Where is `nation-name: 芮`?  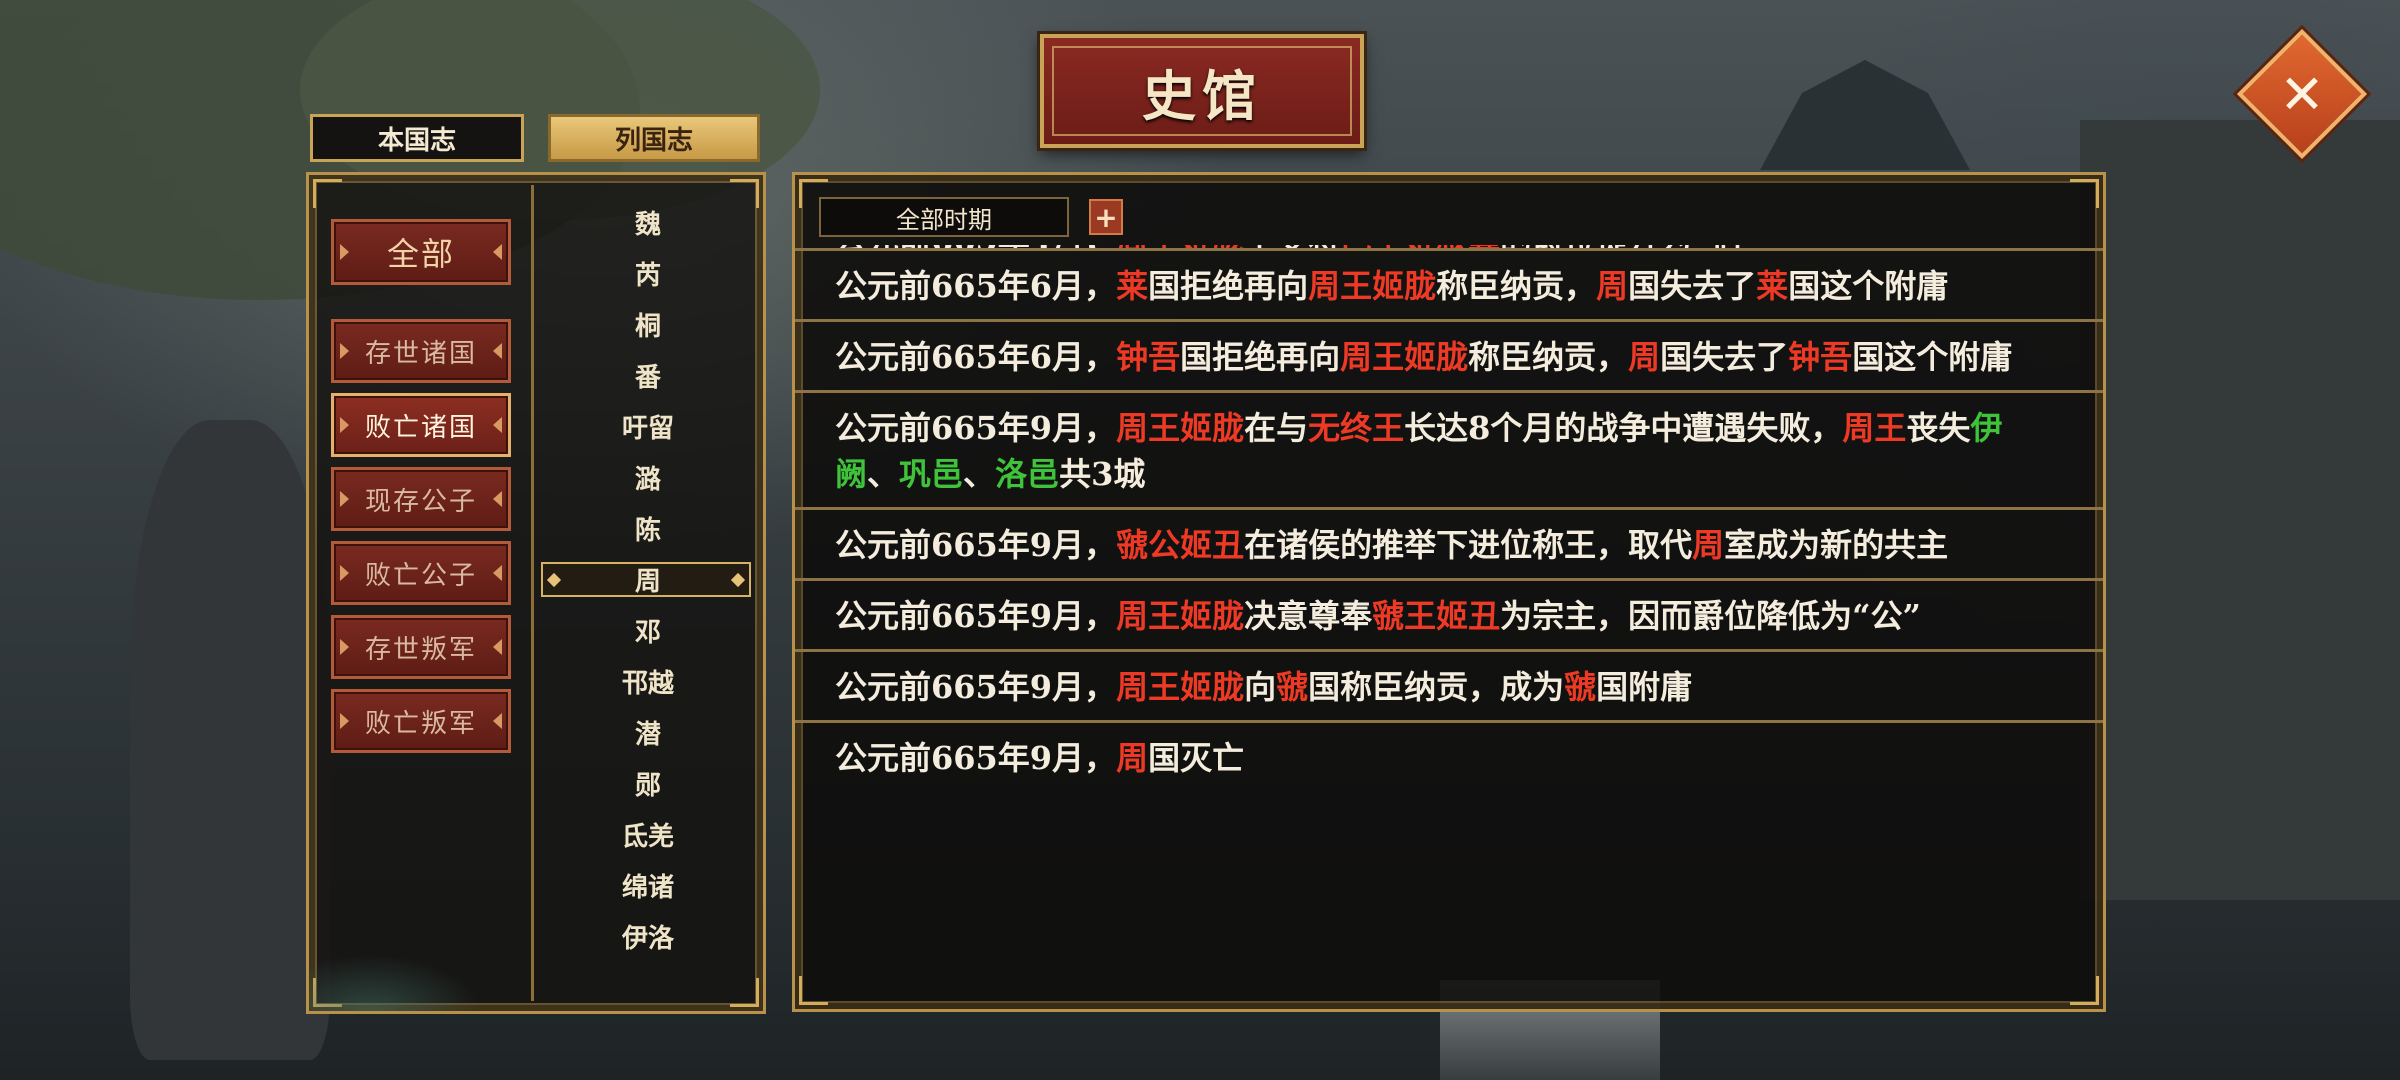 nation-name: 芮 is located at coordinates (647, 276).